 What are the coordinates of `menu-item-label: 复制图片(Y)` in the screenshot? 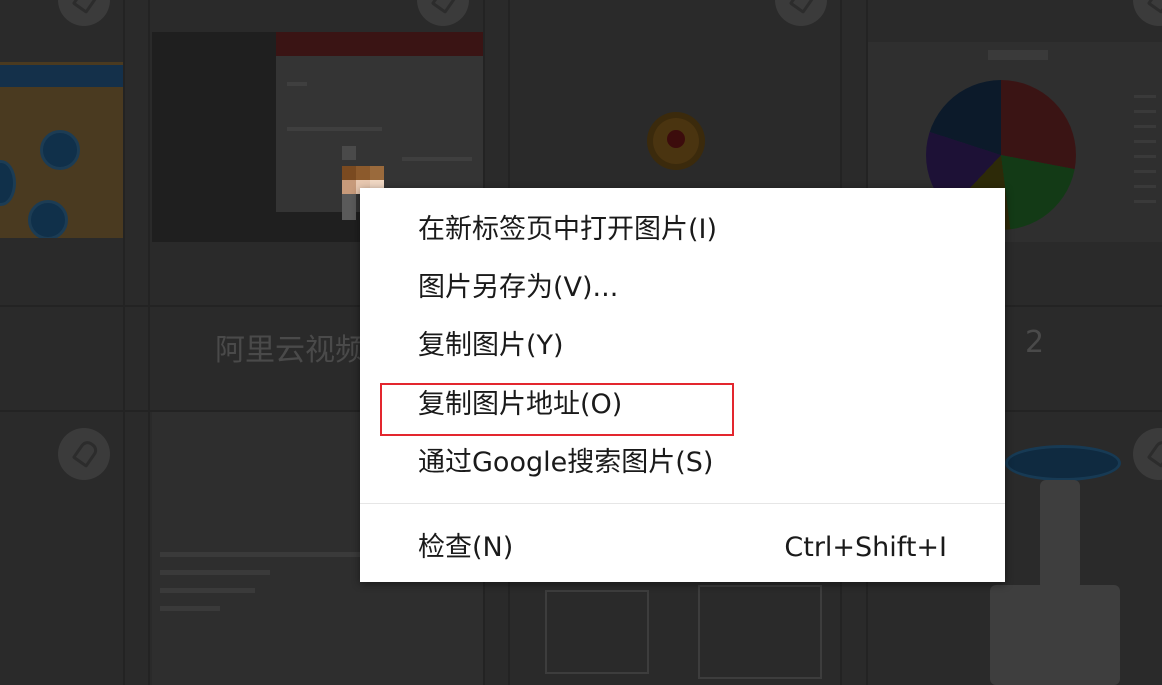 It's located at (491, 345).